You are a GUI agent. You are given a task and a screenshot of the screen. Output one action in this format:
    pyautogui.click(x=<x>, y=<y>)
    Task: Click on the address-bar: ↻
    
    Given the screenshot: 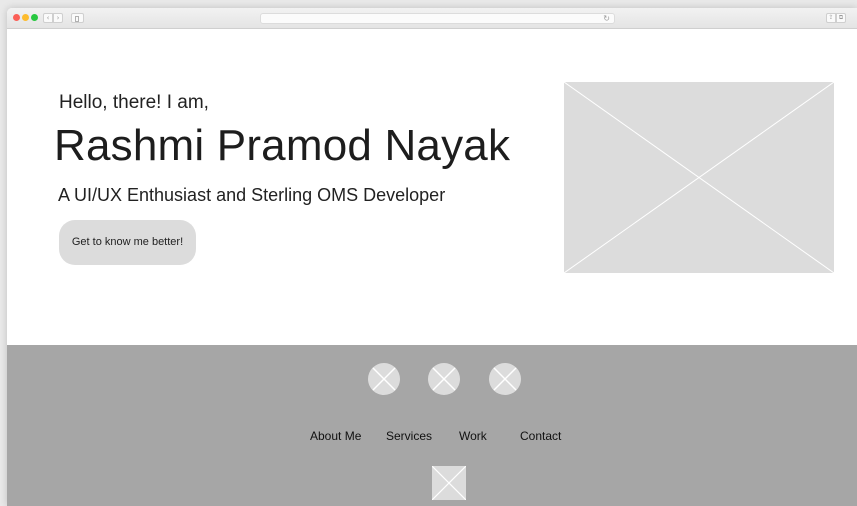 What is the action you would take?
    pyautogui.click(x=437, y=18)
    